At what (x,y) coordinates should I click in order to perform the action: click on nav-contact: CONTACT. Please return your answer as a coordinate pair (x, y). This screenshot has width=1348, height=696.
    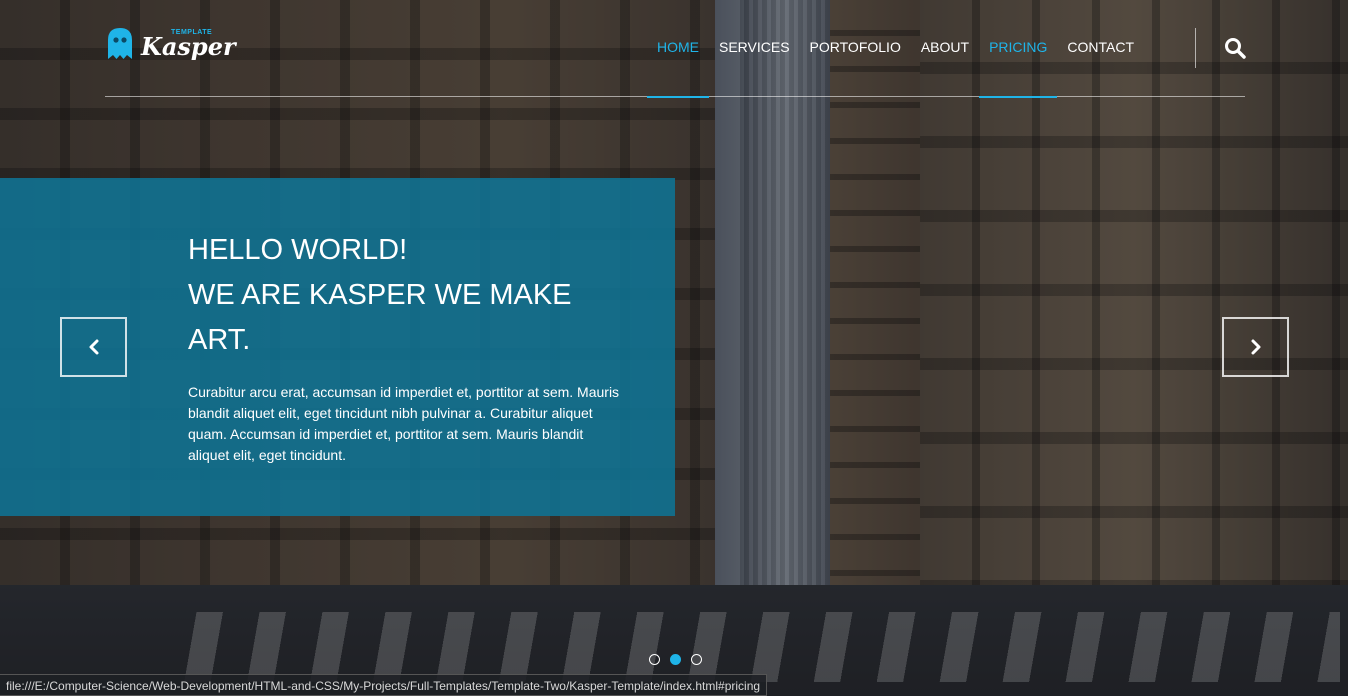
    Looking at the image, I should click on (1100, 48).